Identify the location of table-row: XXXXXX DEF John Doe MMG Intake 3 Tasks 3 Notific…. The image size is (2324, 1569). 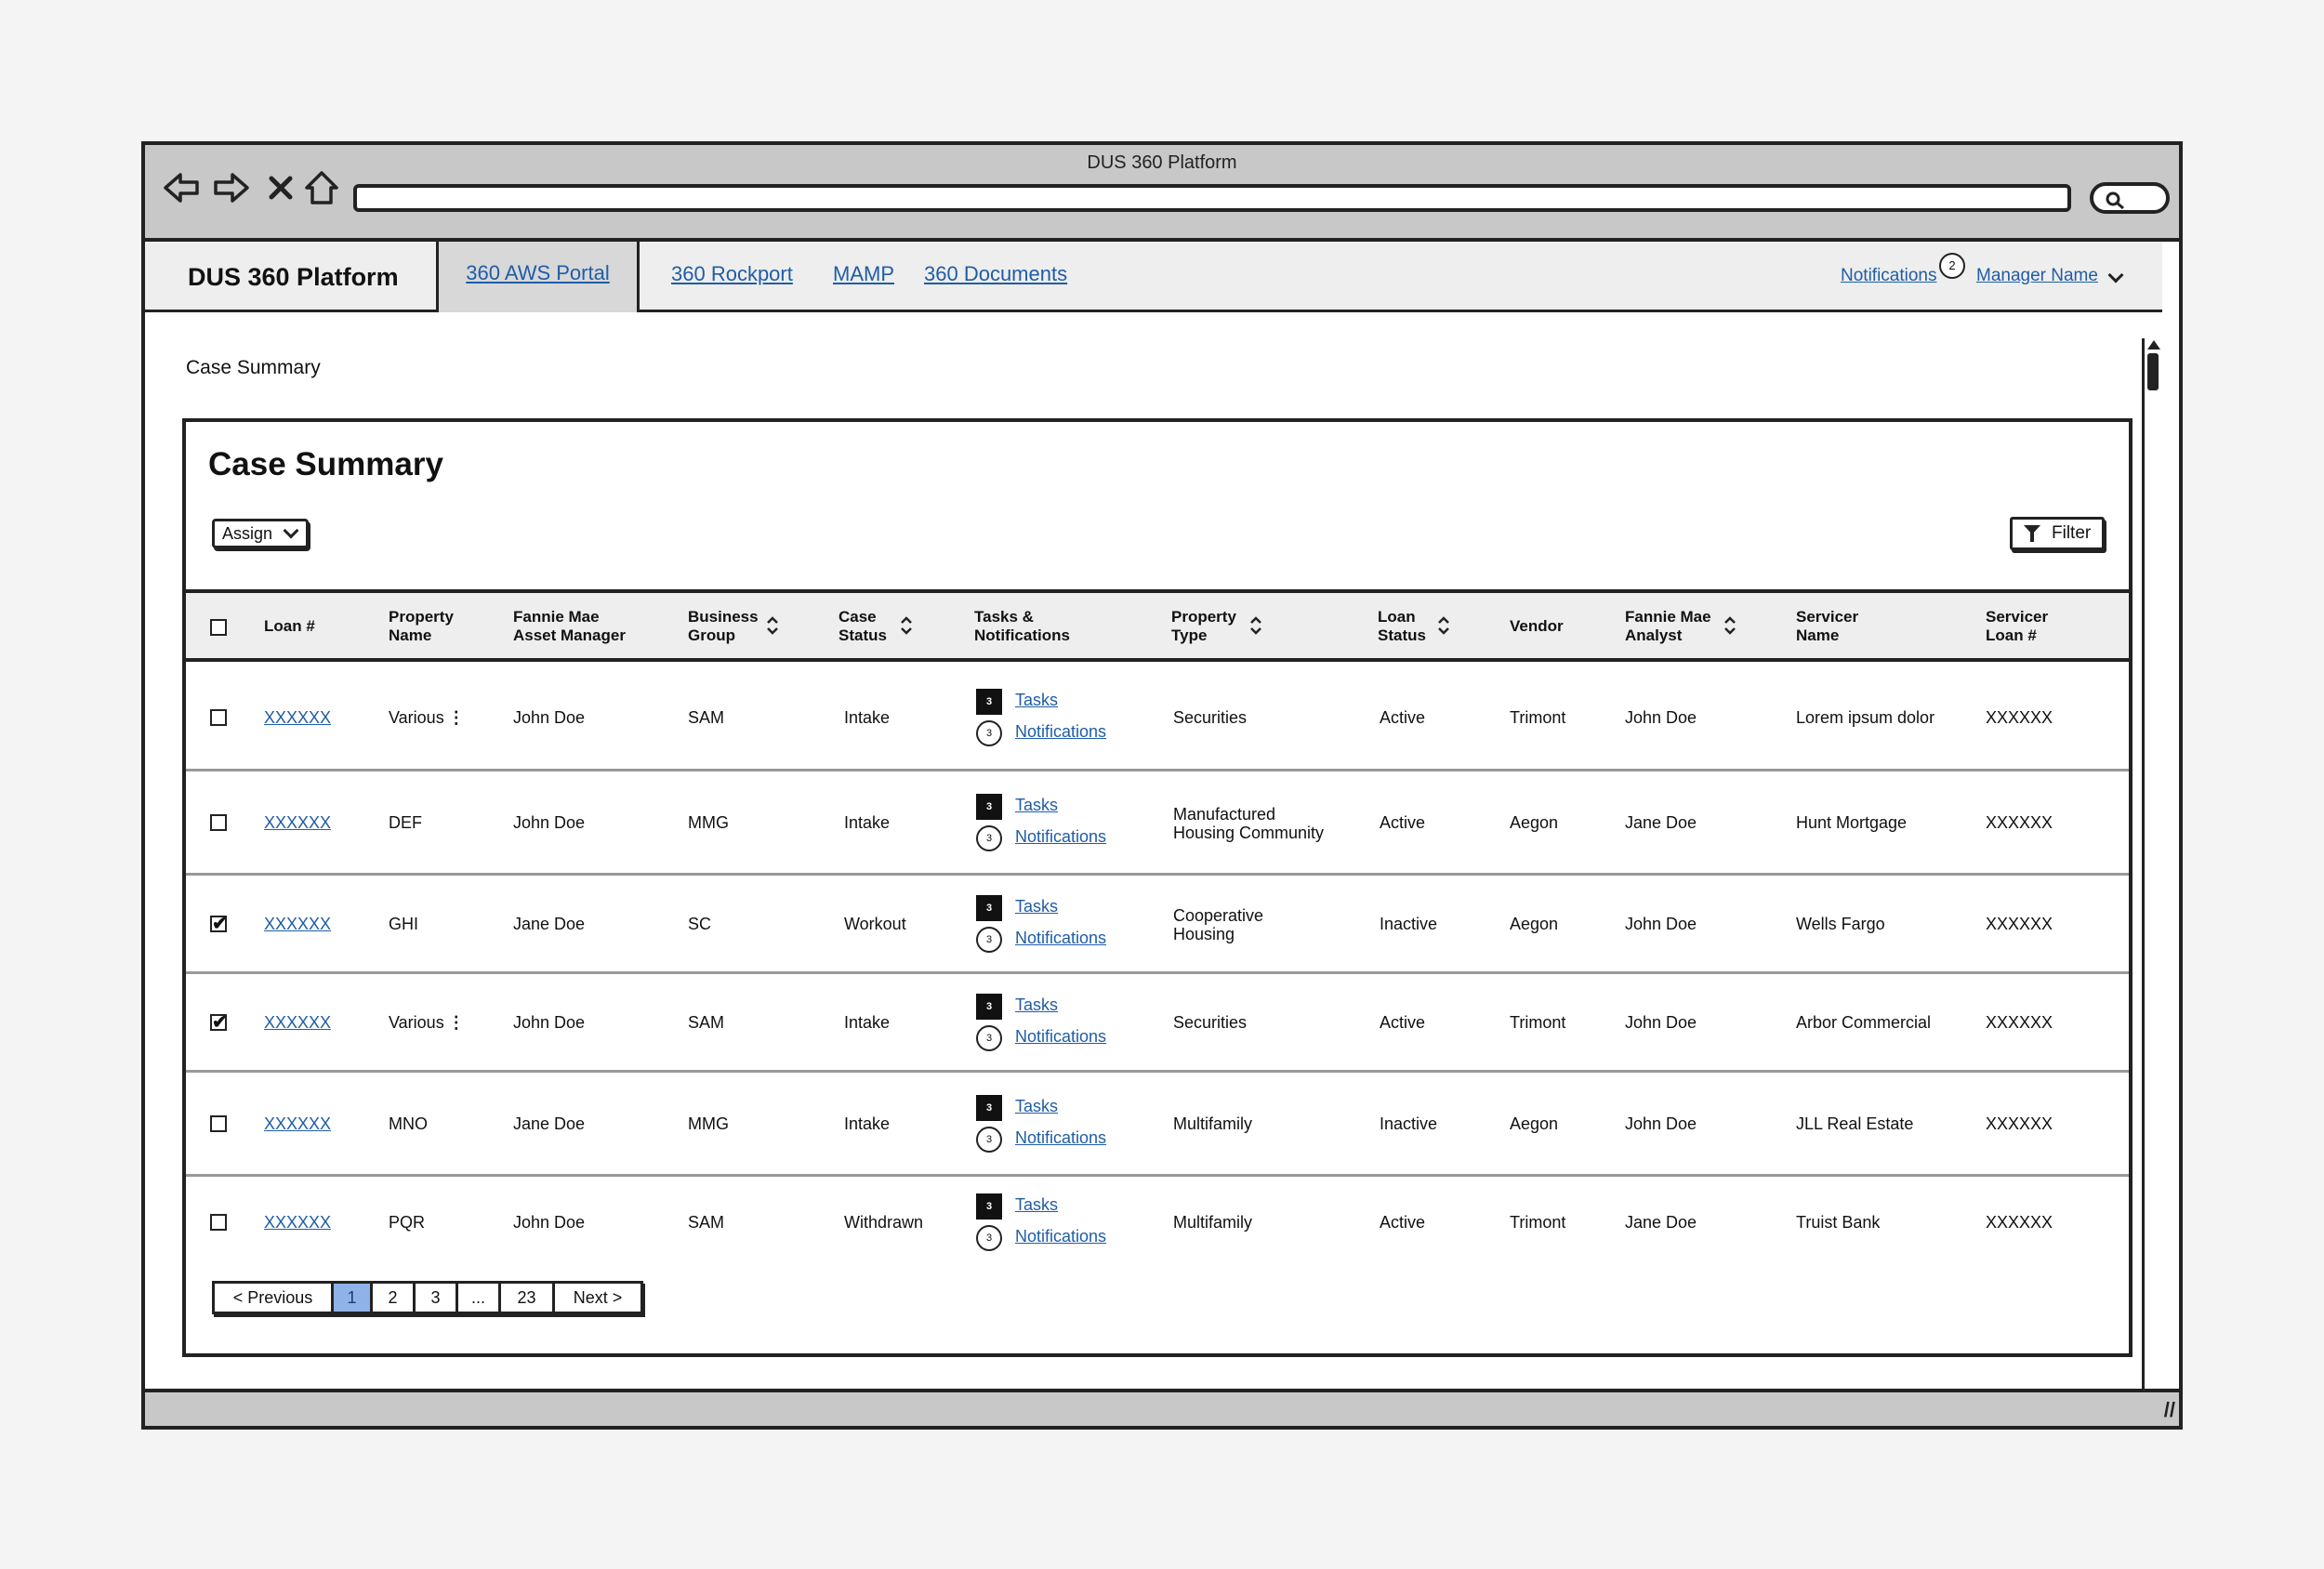
(1157, 823).